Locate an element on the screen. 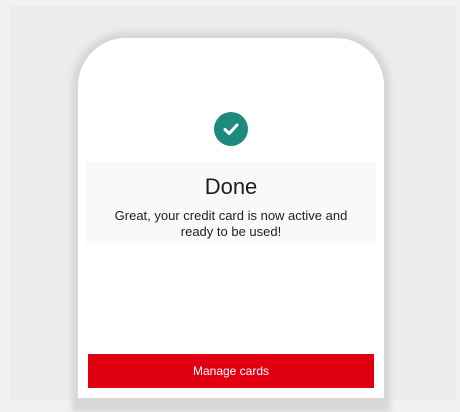 This screenshot has height=412, width=460. check-circle-icon is located at coordinates (231, 129).